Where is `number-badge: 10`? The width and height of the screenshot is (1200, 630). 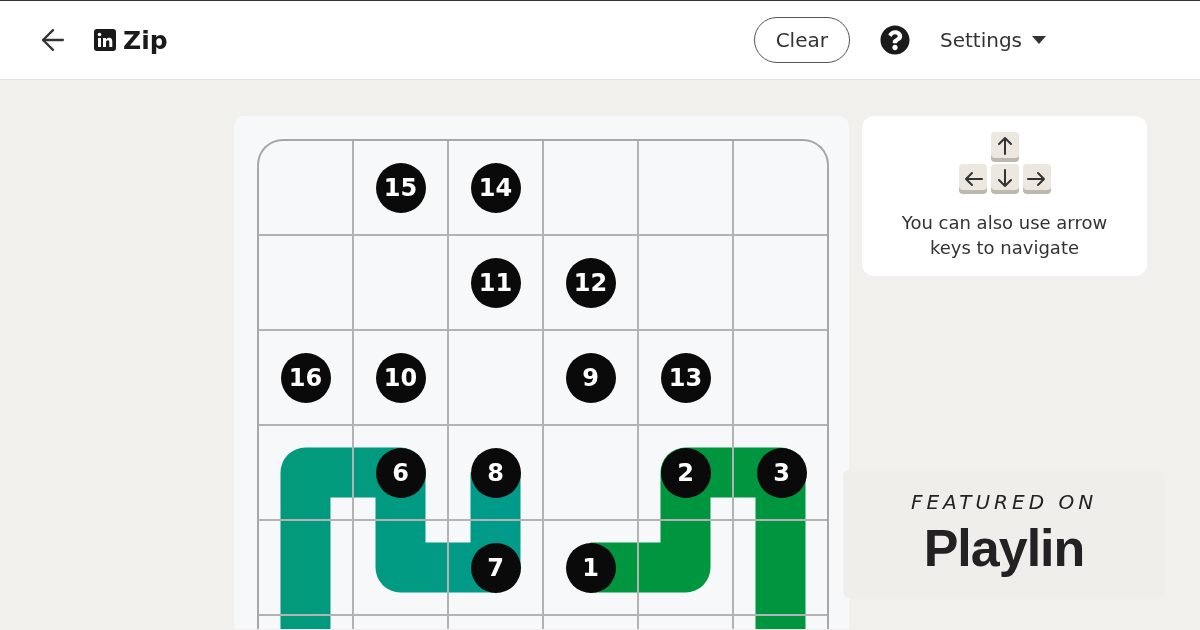
number-badge: 10 is located at coordinates (400, 377).